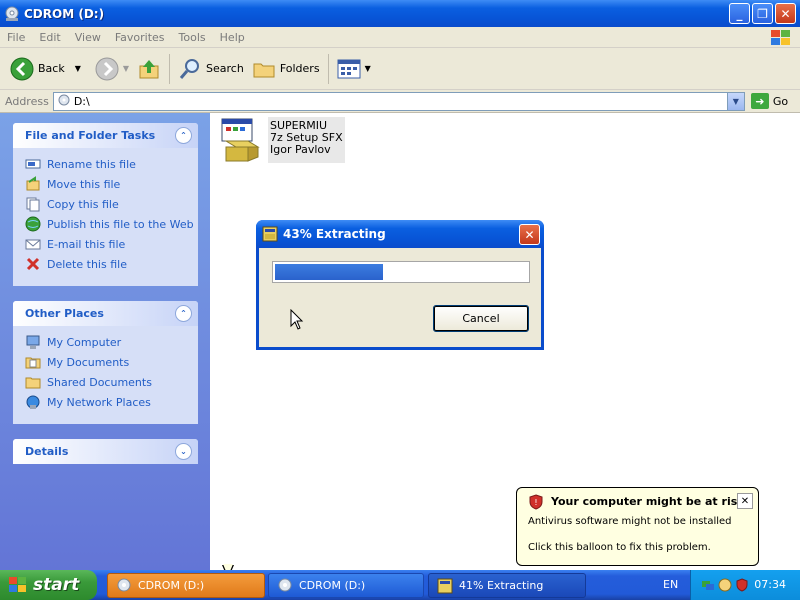  Describe the element at coordinates (51, 68) in the screenshot. I see `back-label: Back` at that location.